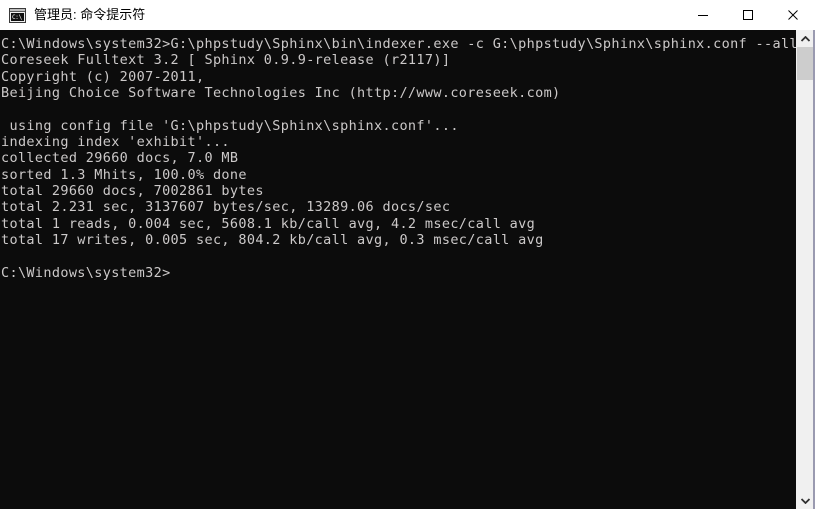 This screenshot has height=509, width=815. I want to click on title-bar: C:\ 管理员: 命令提示符, so click(407, 15).